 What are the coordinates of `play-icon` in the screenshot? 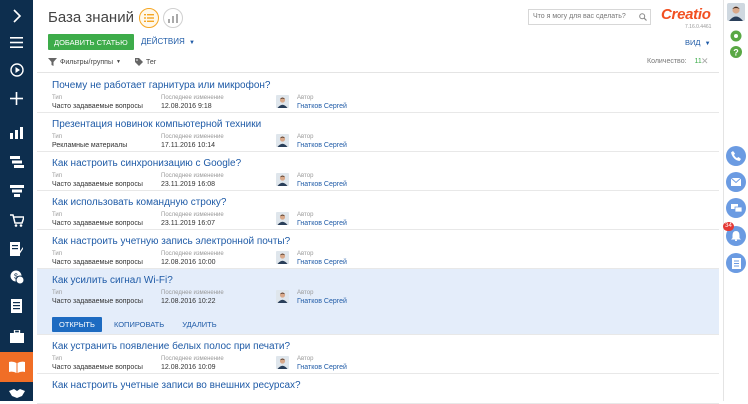 It's located at (16, 70).